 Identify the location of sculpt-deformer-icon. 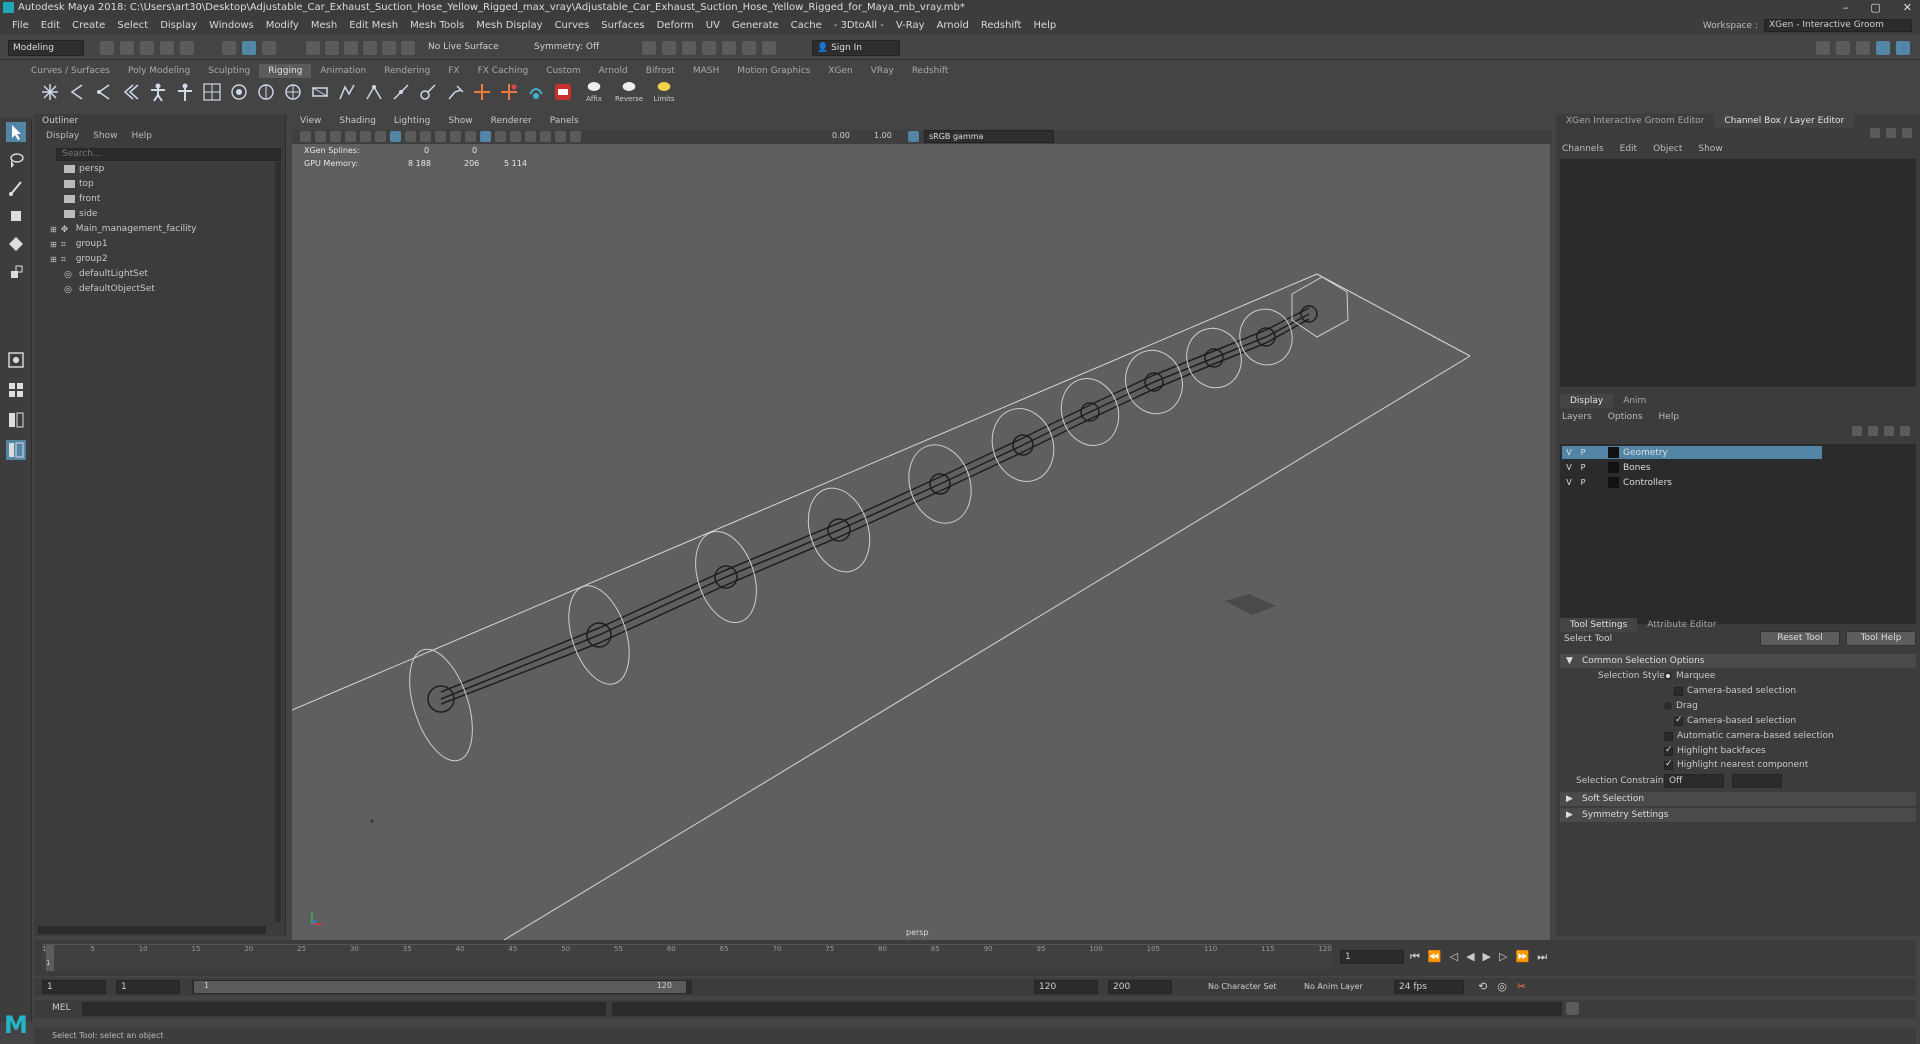
(401, 92).